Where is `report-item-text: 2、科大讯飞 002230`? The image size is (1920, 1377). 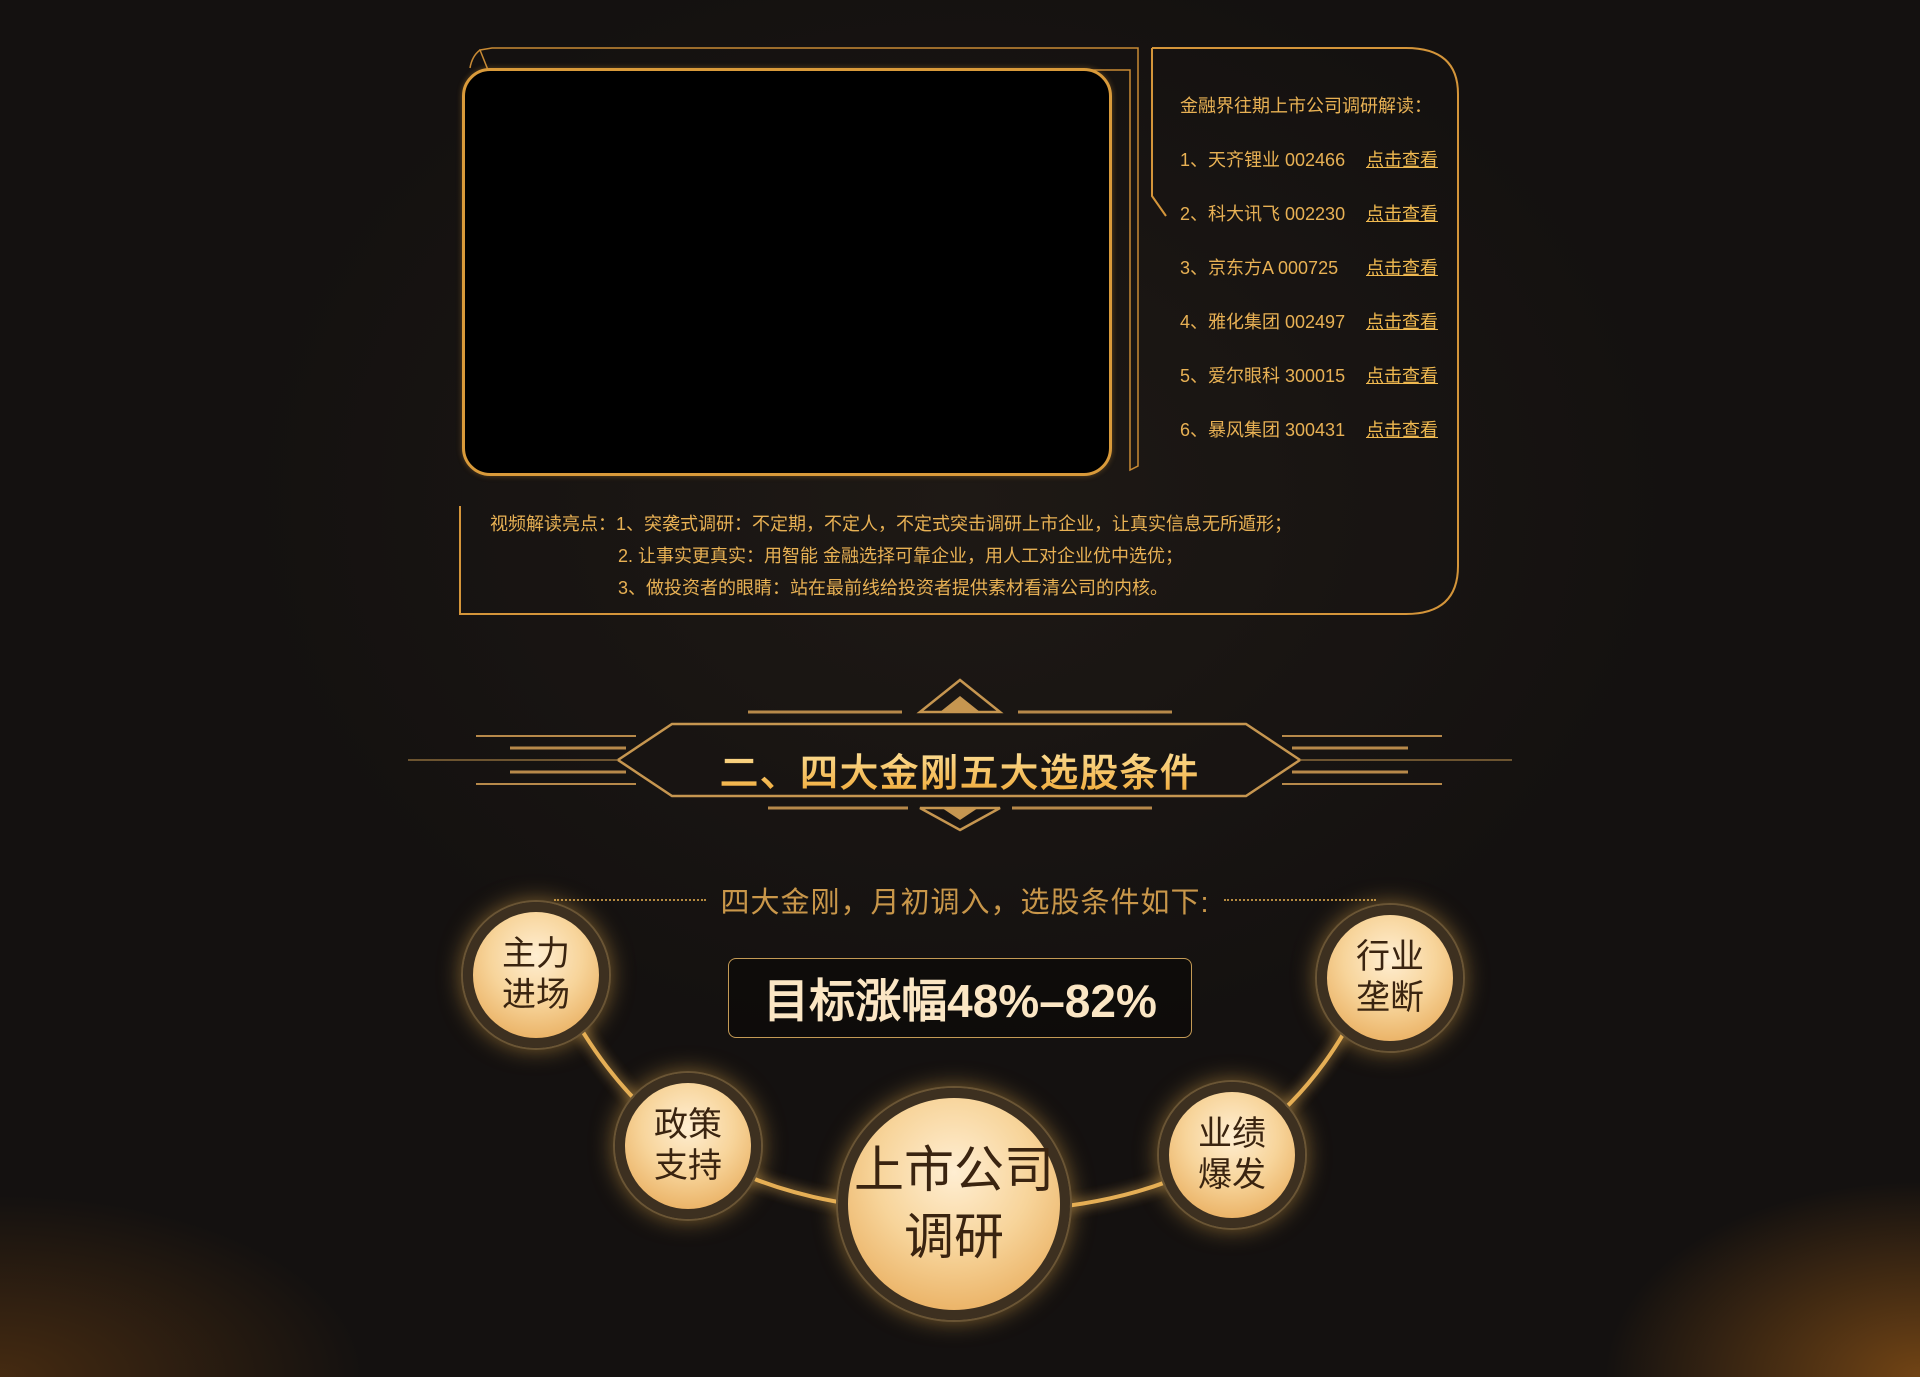
report-item-text: 2、科大讯飞 002230 is located at coordinates (1263, 214).